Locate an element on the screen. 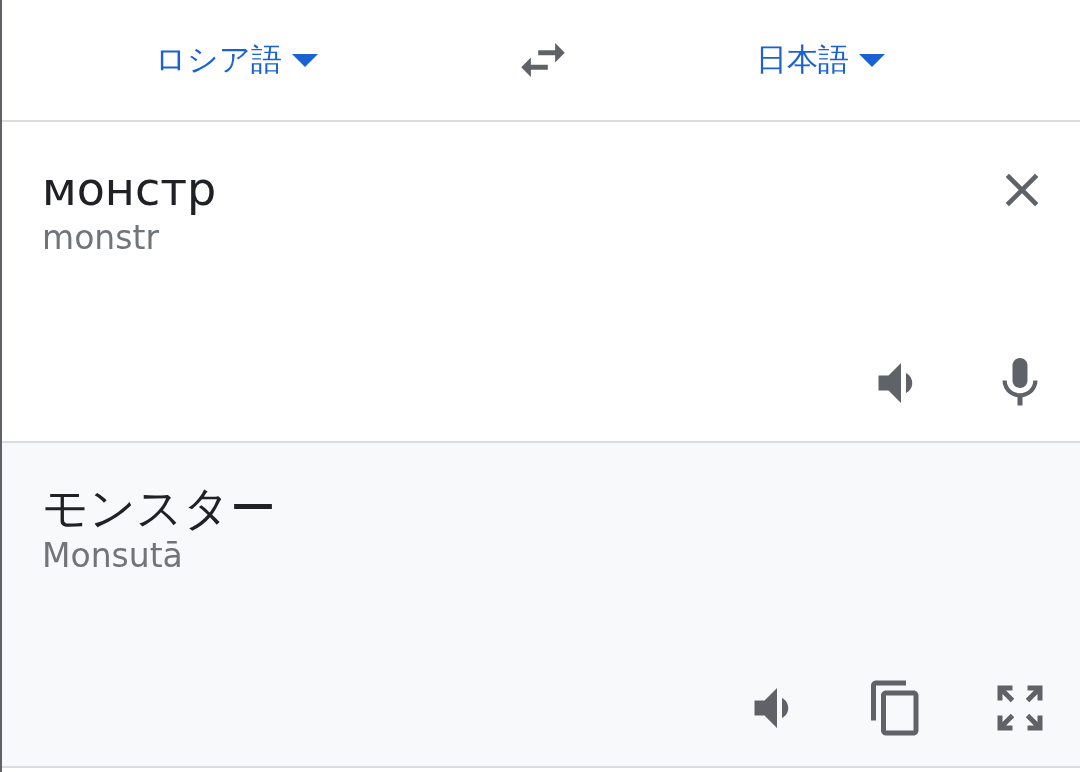 The image size is (1080, 772). translated-text: モンスター is located at coordinates (159, 509).